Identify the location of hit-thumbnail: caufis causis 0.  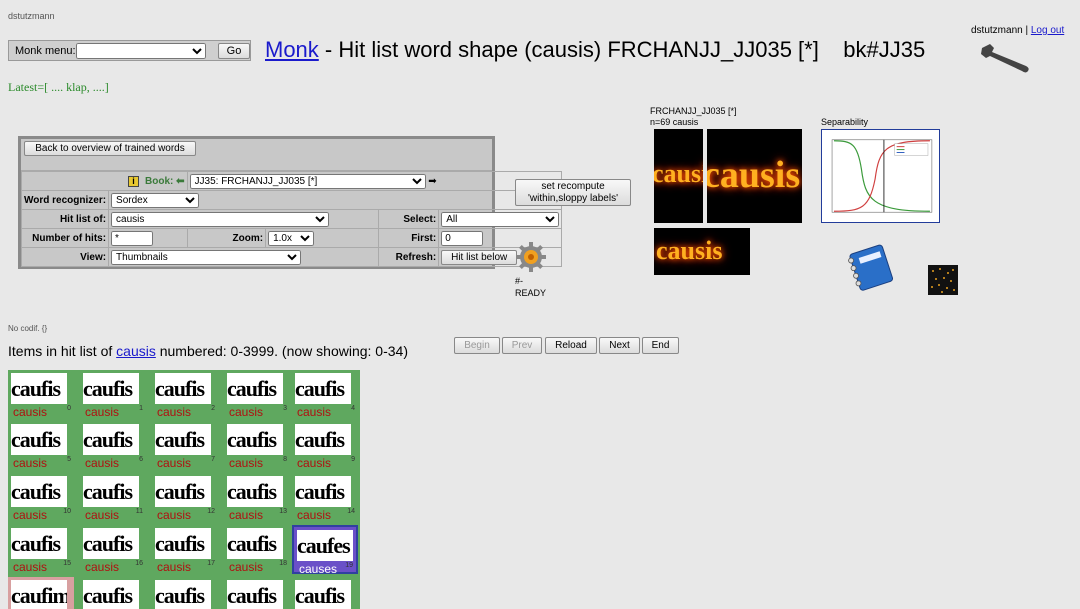
(41, 394).